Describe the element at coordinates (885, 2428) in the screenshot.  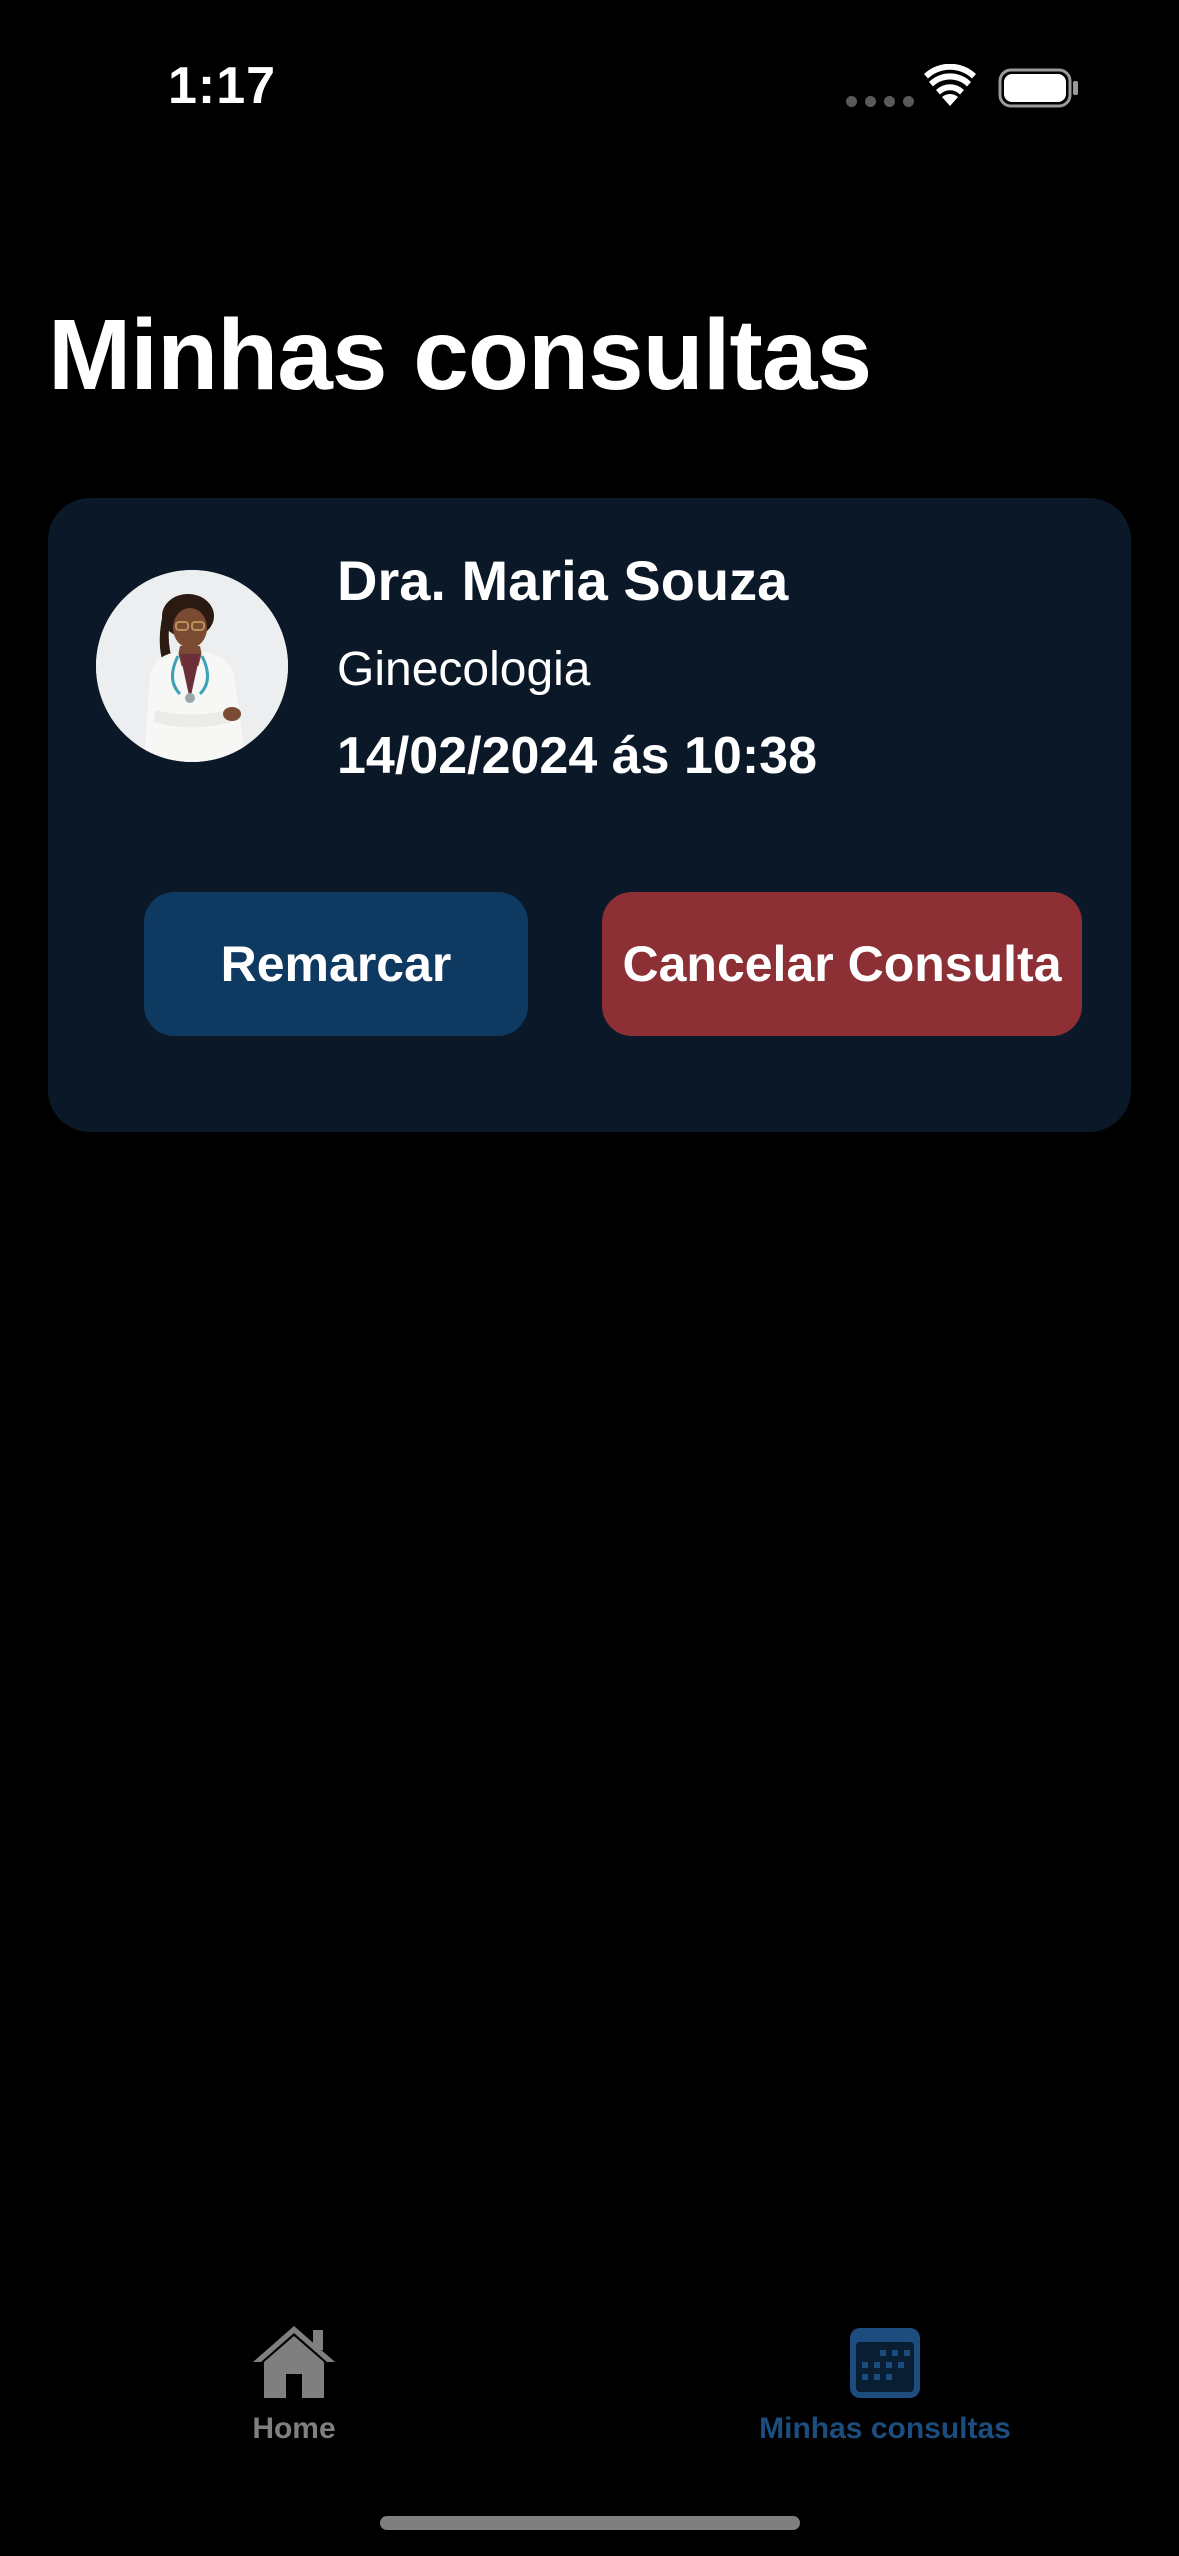
I see `tab-minhas-consultas-label: Minhas consultas` at that location.